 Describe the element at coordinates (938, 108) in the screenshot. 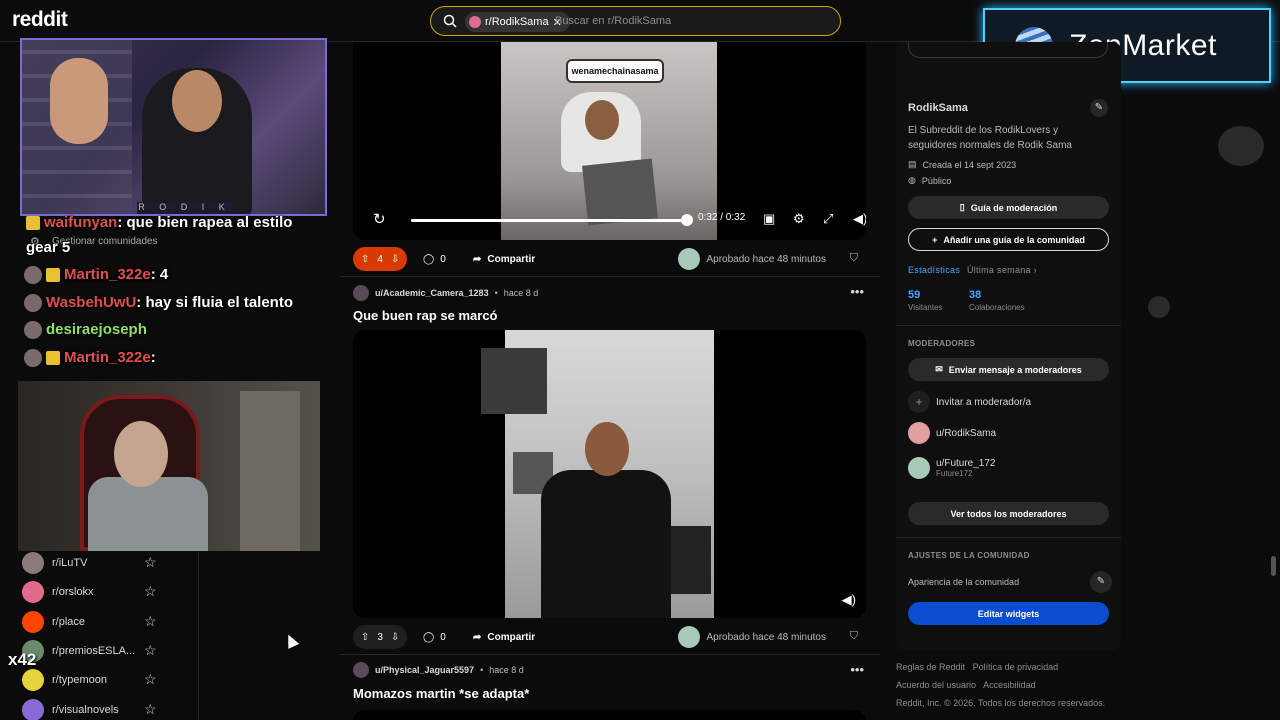

I see `community-name: RodikSama` at that location.